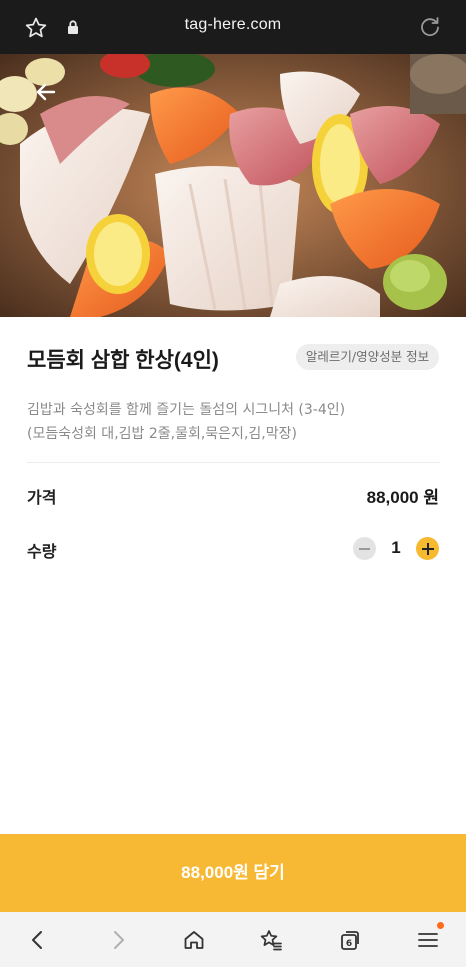 Image resolution: width=466 pixels, height=967 pixels. What do you see at coordinates (194, 940) in the screenshot?
I see `home-icon` at bounding box center [194, 940].